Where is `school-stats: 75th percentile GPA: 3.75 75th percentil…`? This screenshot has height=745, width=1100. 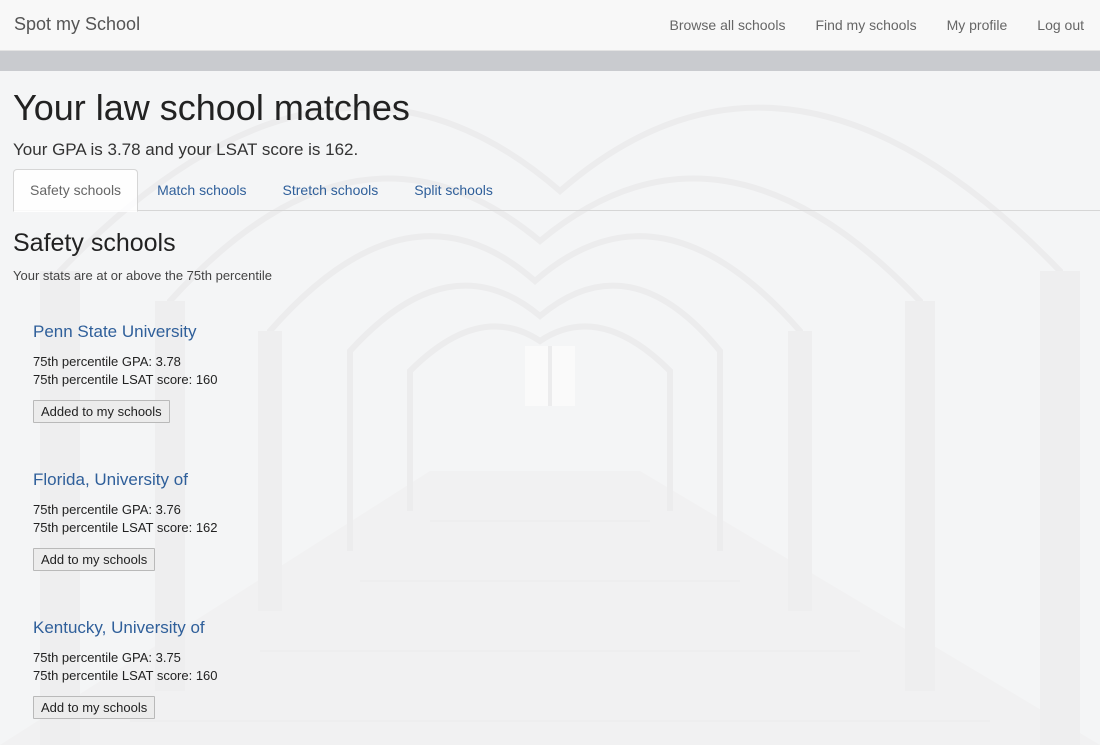
school-stats: 75th percentile GPA: 3.75 75th percentil… is located at coordinates (233, 667).